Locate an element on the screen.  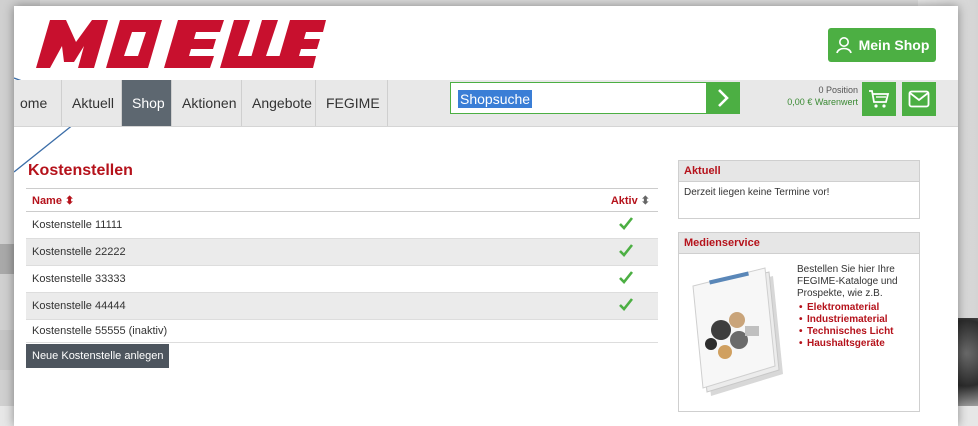
page-title: Kostenstellen is located at coordinates (80, 170).